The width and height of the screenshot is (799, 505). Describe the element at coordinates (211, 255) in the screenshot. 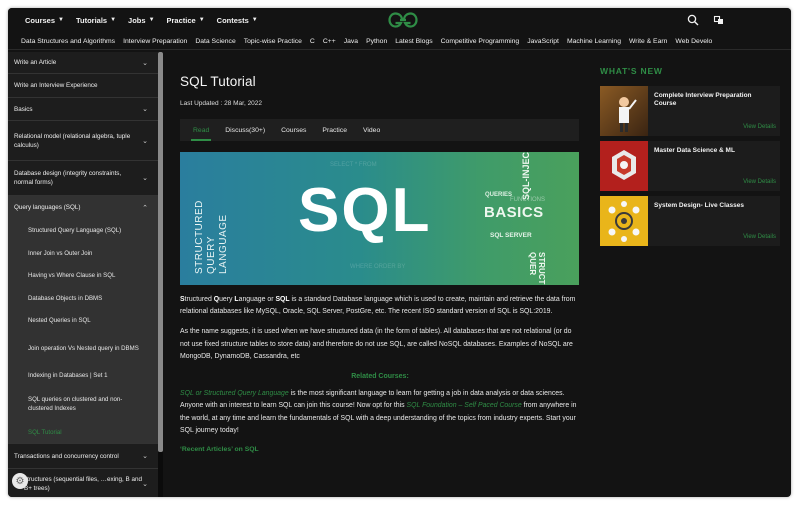

I see `banner-vertical-line: QUERY` at that location.